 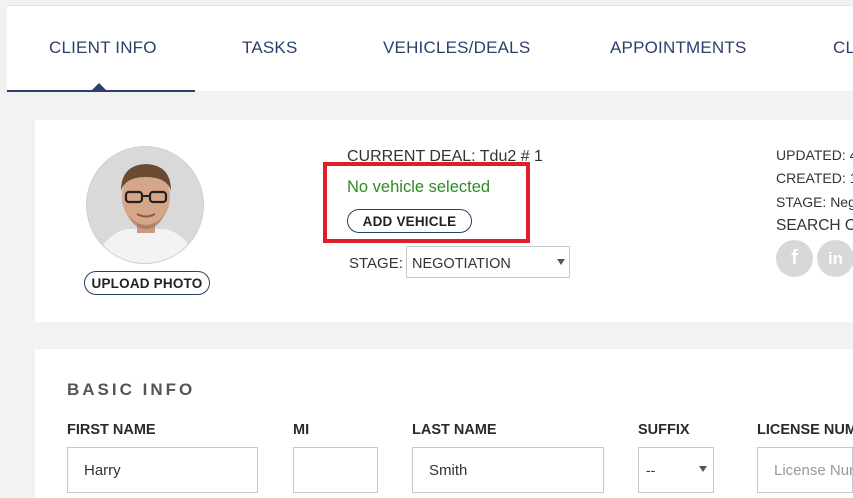 I want to click on stage-label: STAGE:, so click(x=376, y=263).